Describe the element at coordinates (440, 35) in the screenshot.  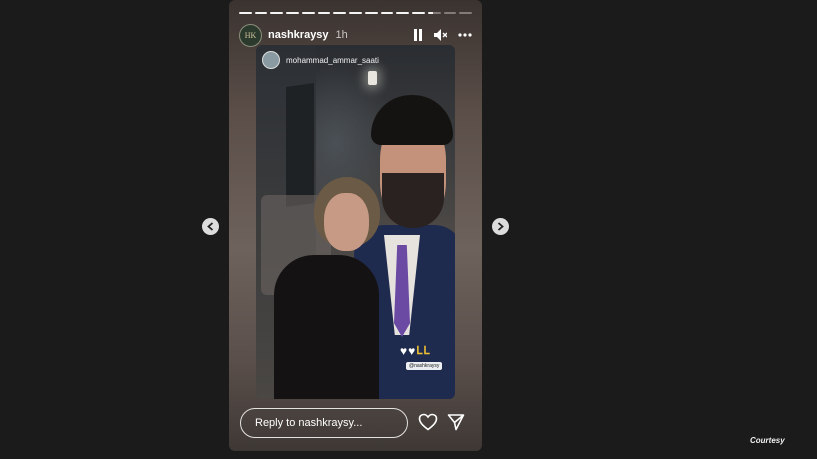
I see `mute-icon` at that location.